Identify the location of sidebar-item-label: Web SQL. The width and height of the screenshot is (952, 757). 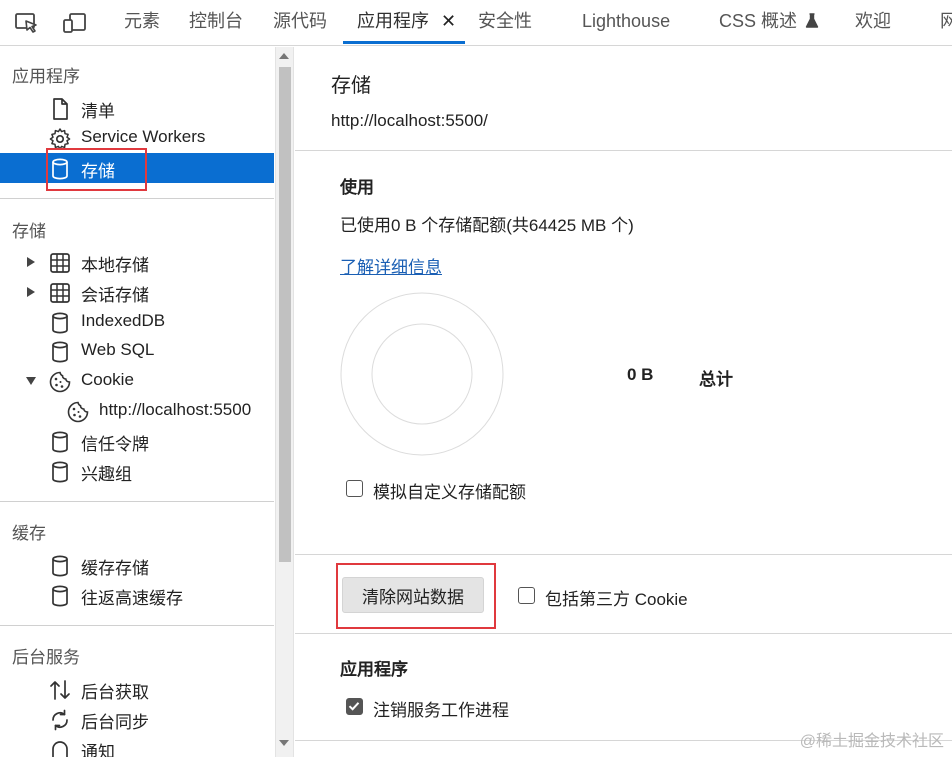
(118, 349).